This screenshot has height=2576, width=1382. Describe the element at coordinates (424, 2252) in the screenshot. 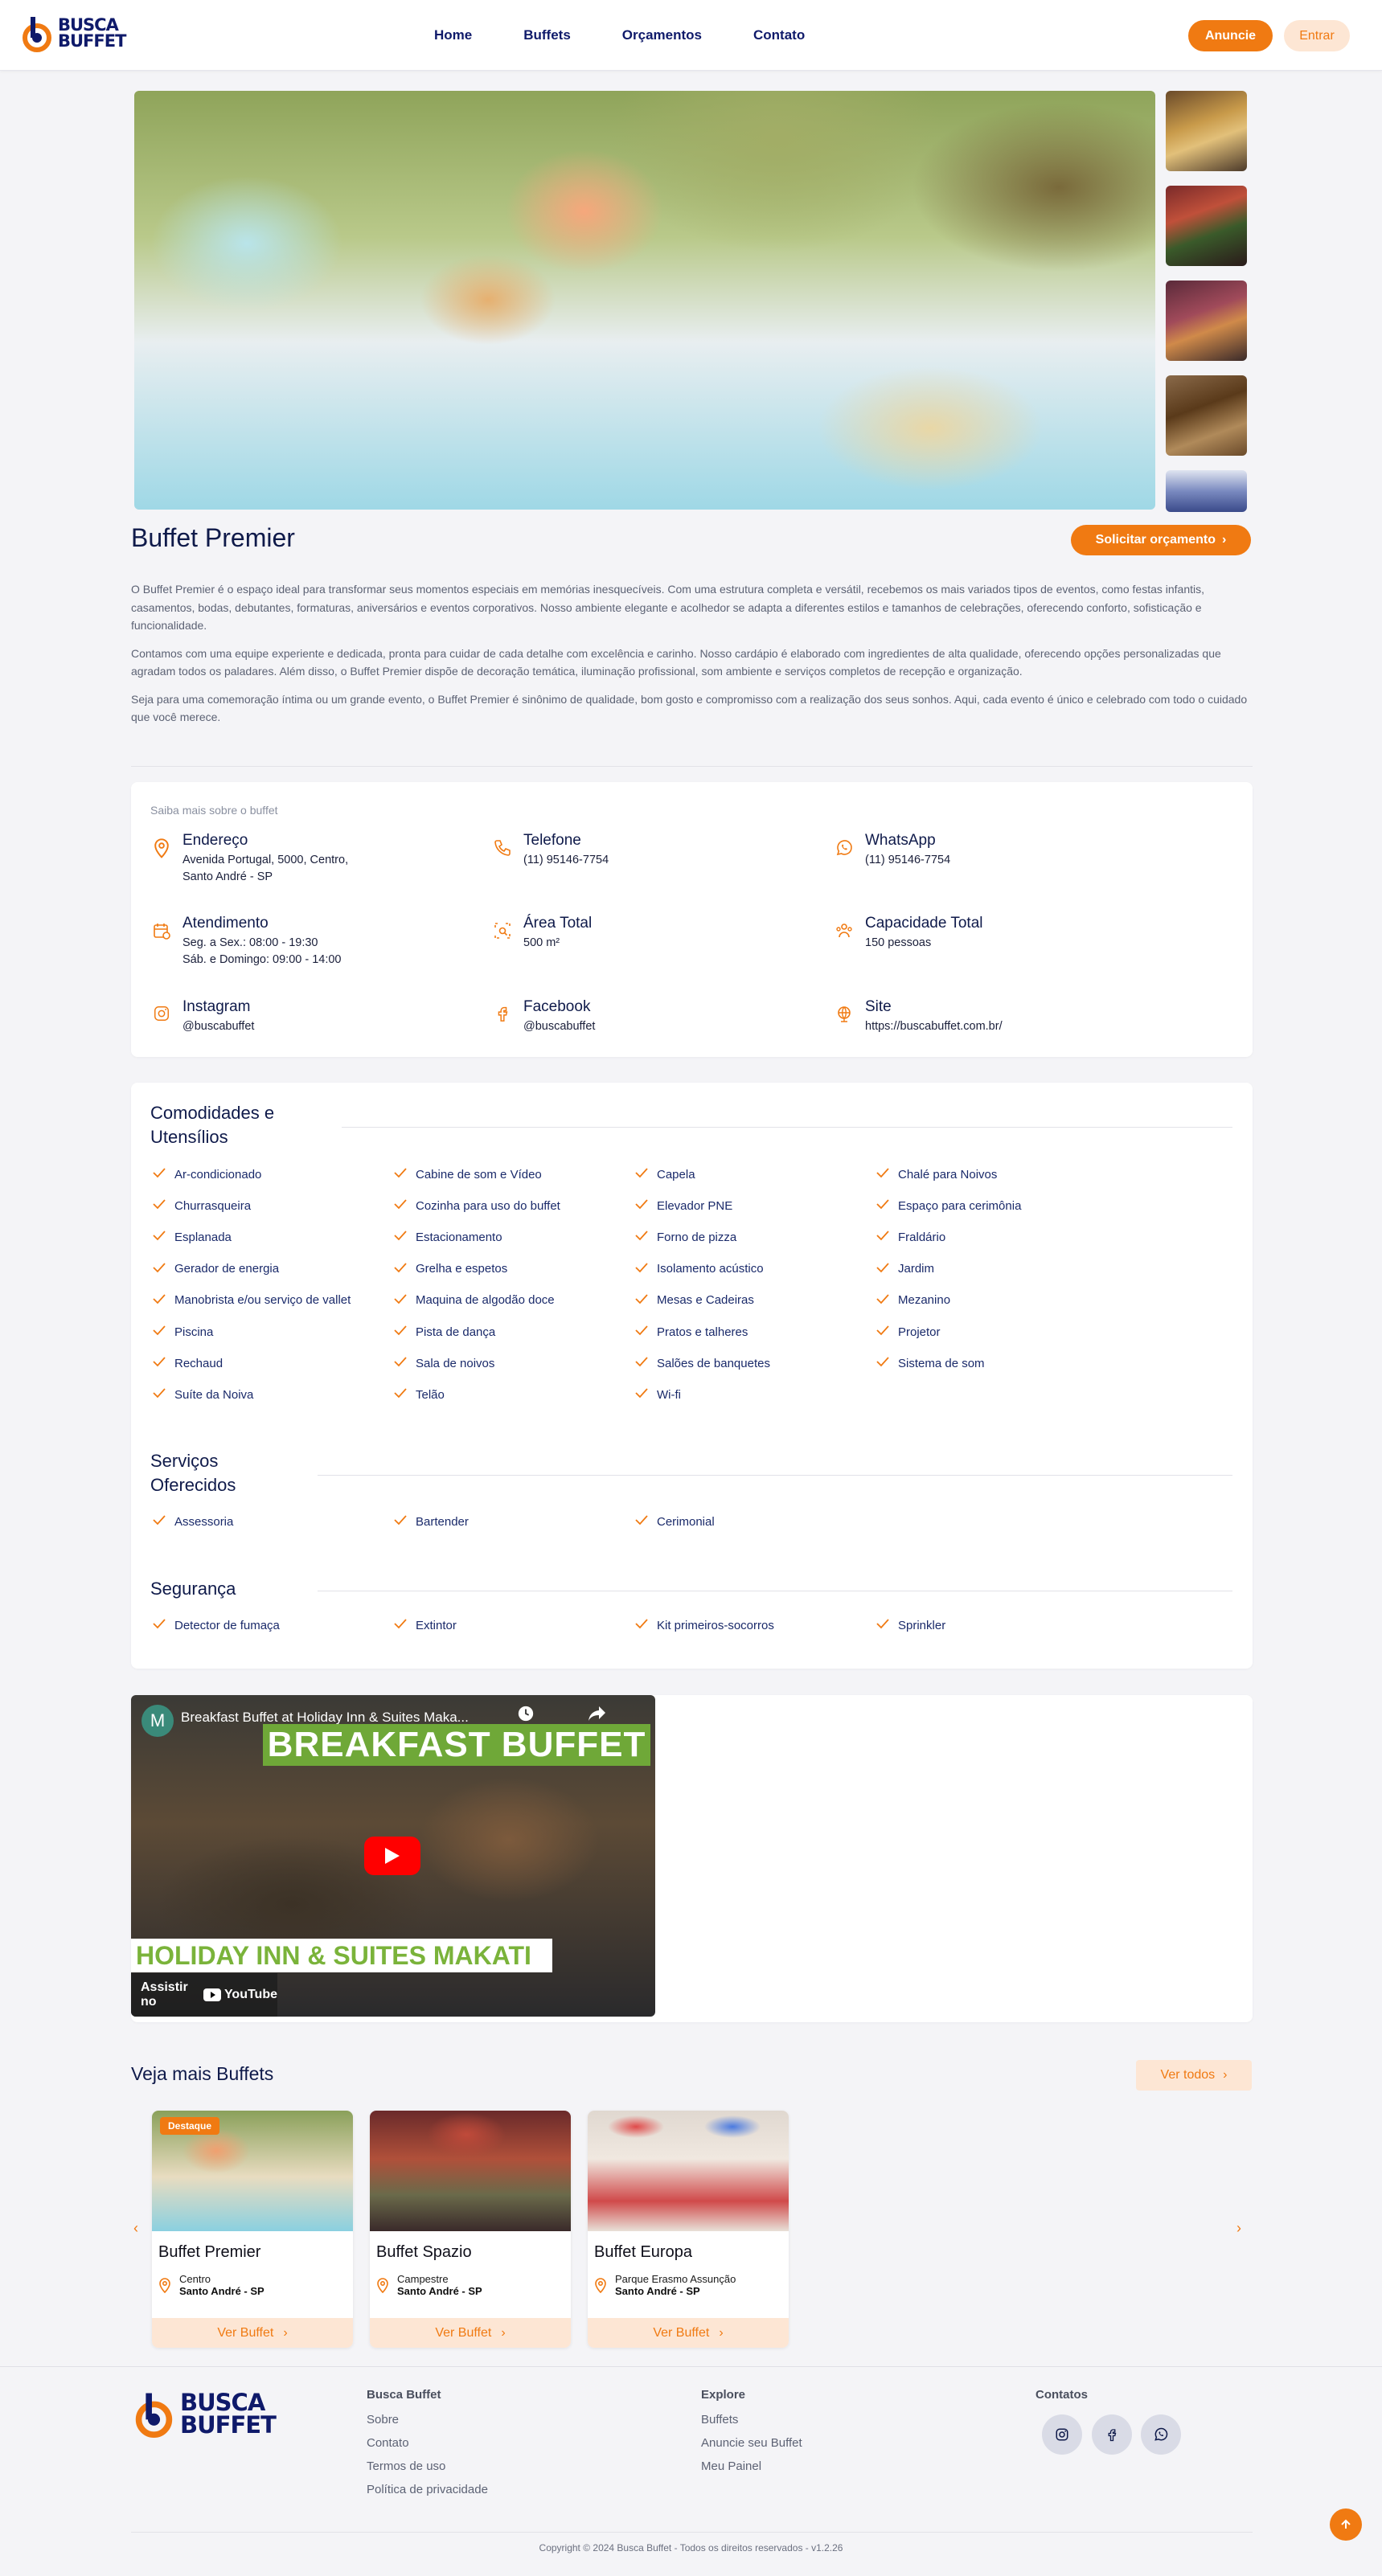

I see `buffet-card-name: Buffet Spazio` at that location.